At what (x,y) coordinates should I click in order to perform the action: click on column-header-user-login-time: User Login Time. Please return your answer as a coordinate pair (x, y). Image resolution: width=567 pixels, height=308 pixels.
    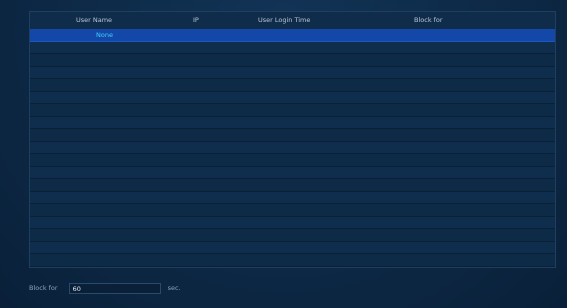
    Looking at the image, I should click on (284, 20).